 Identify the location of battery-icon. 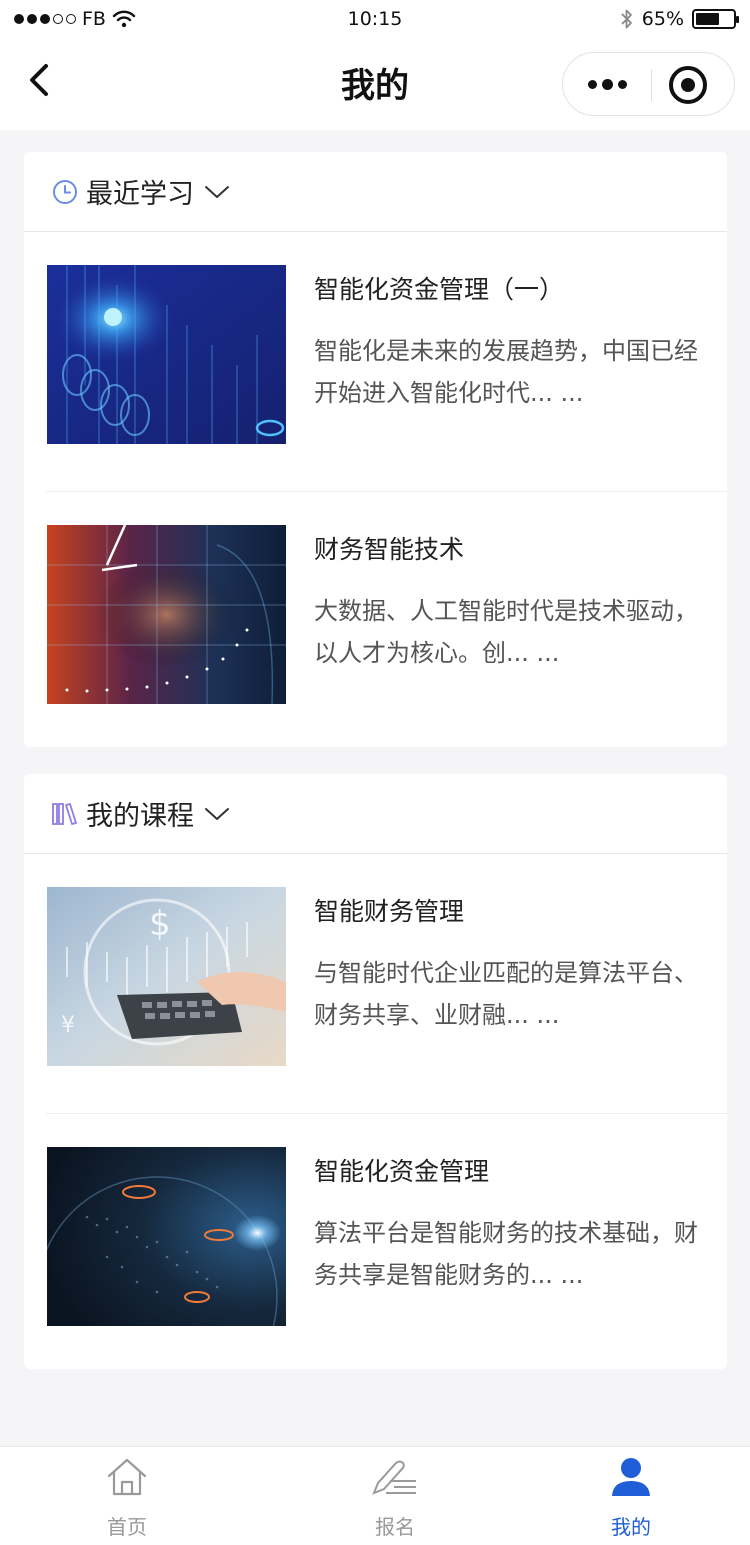
(715, 19).